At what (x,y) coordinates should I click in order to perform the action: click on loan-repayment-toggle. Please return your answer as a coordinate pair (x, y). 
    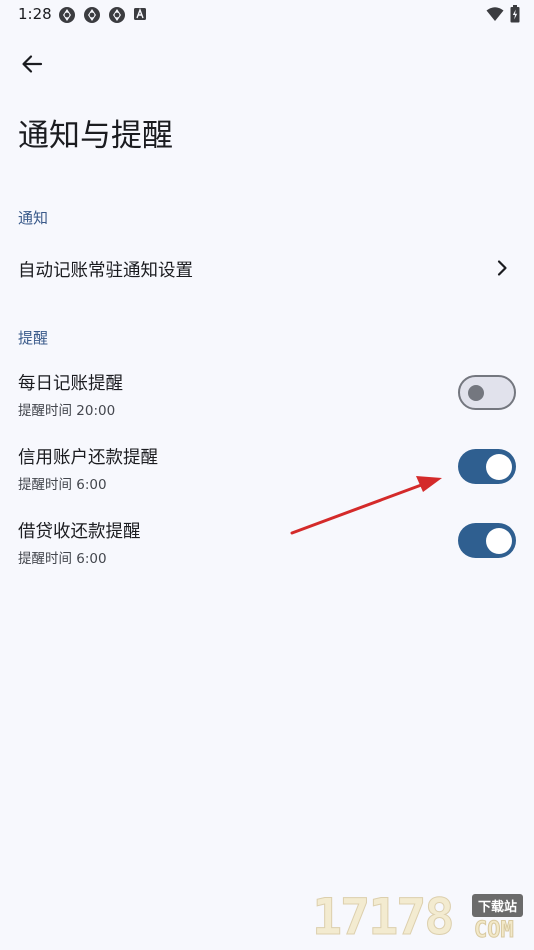
    Looking at the image, I should click on (487, 540).